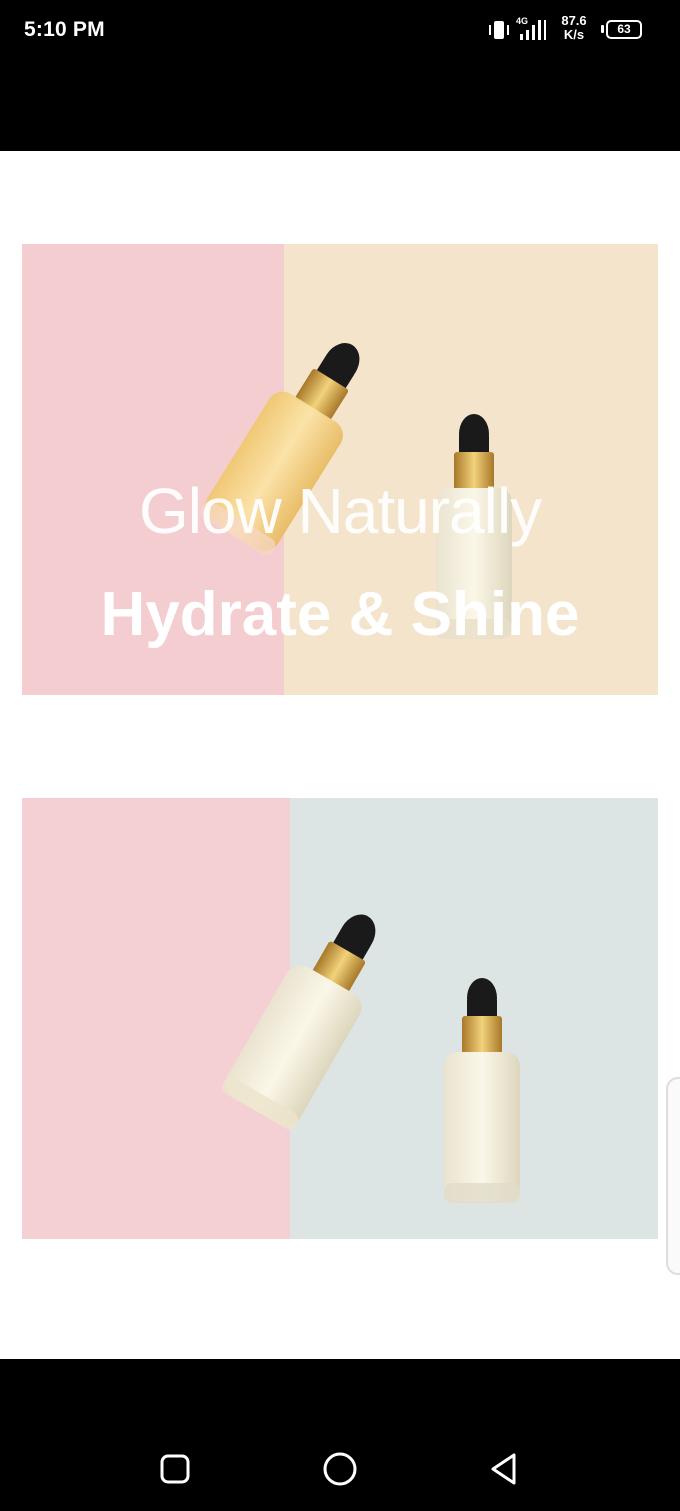 The width and height of the screenshot is (680, 1511). What do you see at coordinates (533, 30) in the screenshot?
I see `signal-icon` at bounding box center [533, 30].